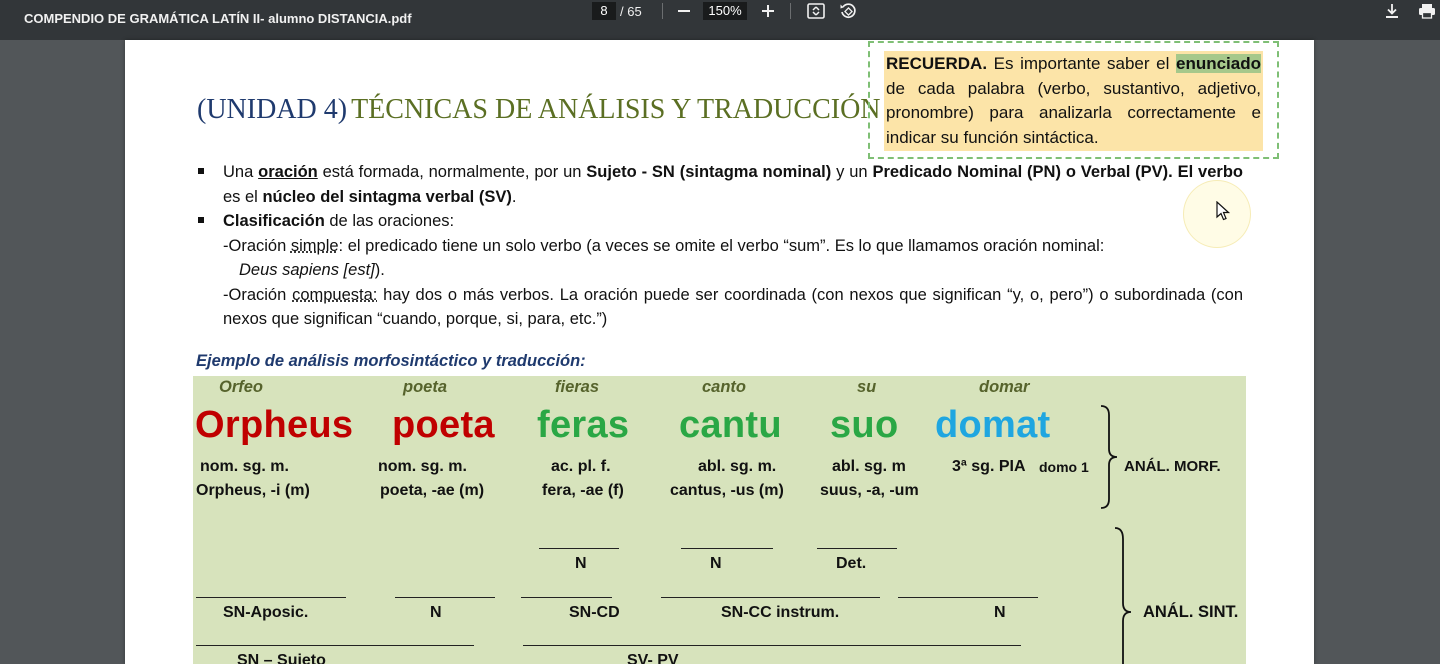 The height and width of the screenshot is (664, 1440). What do you see at coordinates (274, 425) in the screenshot?
I see `latin-word: Orpheus` at bounding box center [274, 425].